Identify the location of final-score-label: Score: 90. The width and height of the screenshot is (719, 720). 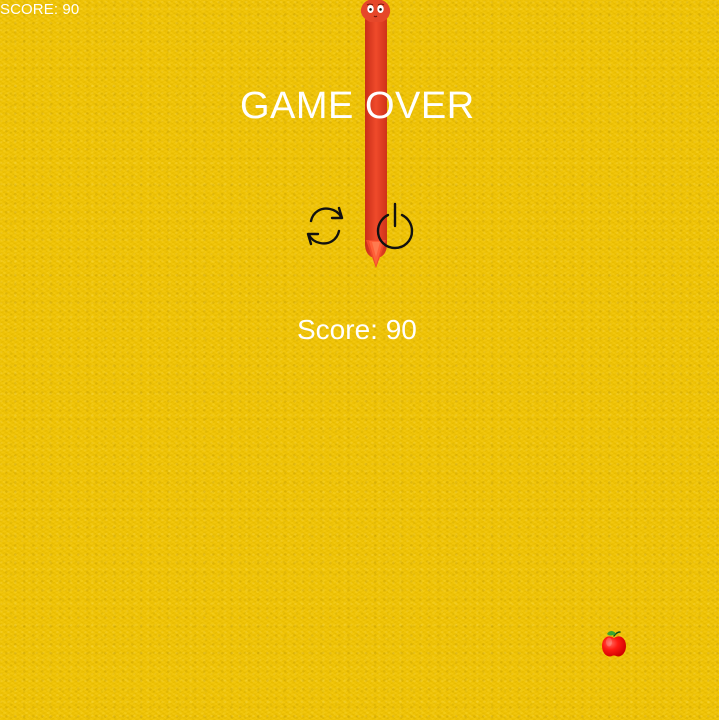
(357, 329).